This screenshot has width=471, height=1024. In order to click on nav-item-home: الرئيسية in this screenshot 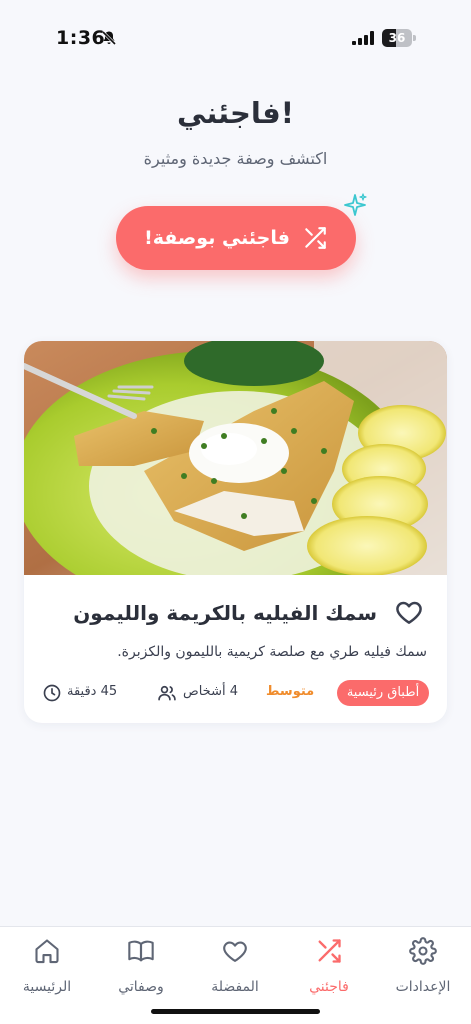, I will do `click(47, 967)`.